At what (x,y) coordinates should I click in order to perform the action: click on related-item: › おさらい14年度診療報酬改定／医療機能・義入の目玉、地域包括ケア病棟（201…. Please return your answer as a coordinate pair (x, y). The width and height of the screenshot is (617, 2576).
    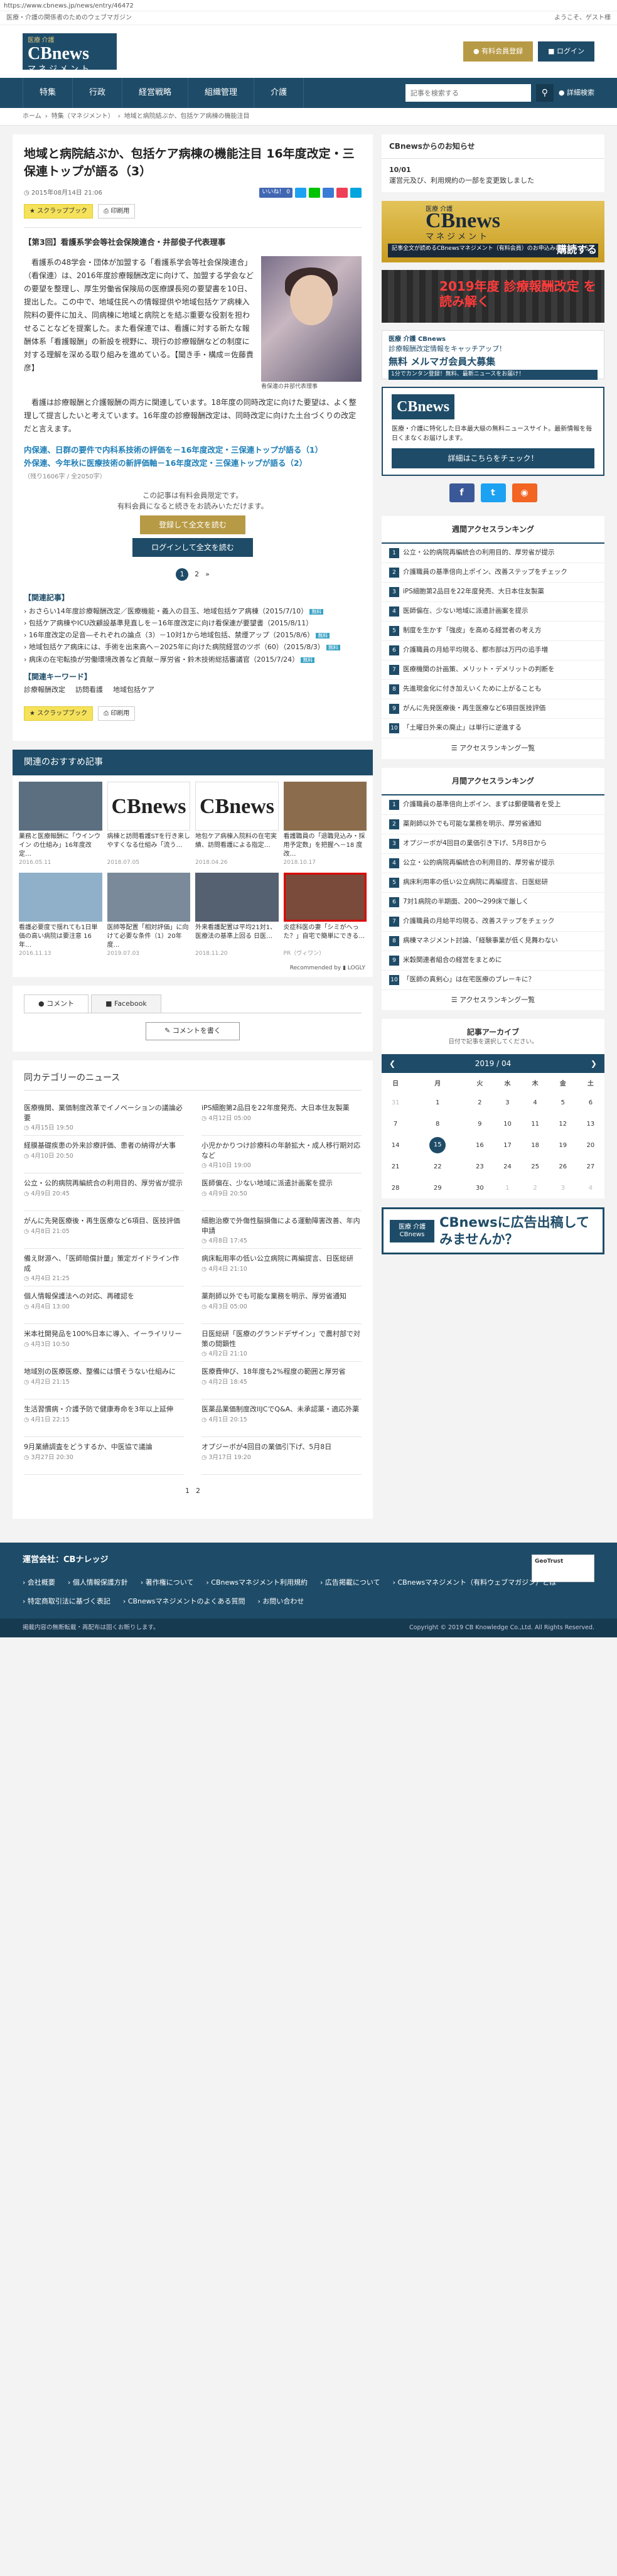
    Looking at the image, I should click on (193, 611).